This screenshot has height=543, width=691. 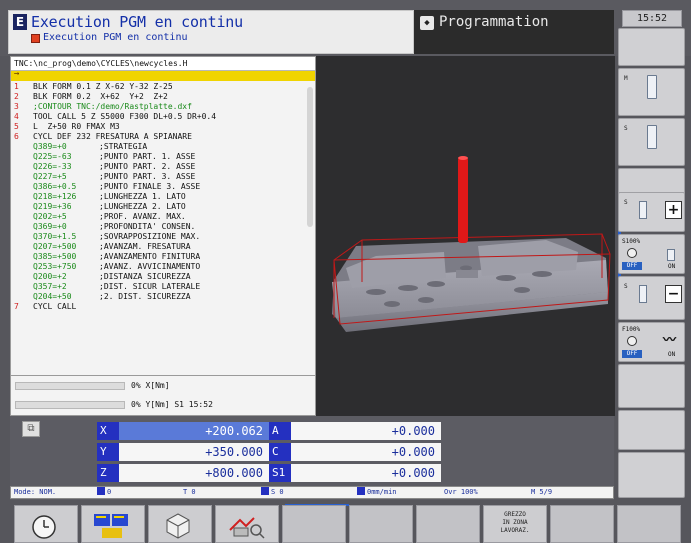 What do you see at coordinates (112, 106) in the screenshot?
I see `line-code: ;CONTOUR TNC:/demo/Rastplatte.dxf` at bounding box center [112, 106].